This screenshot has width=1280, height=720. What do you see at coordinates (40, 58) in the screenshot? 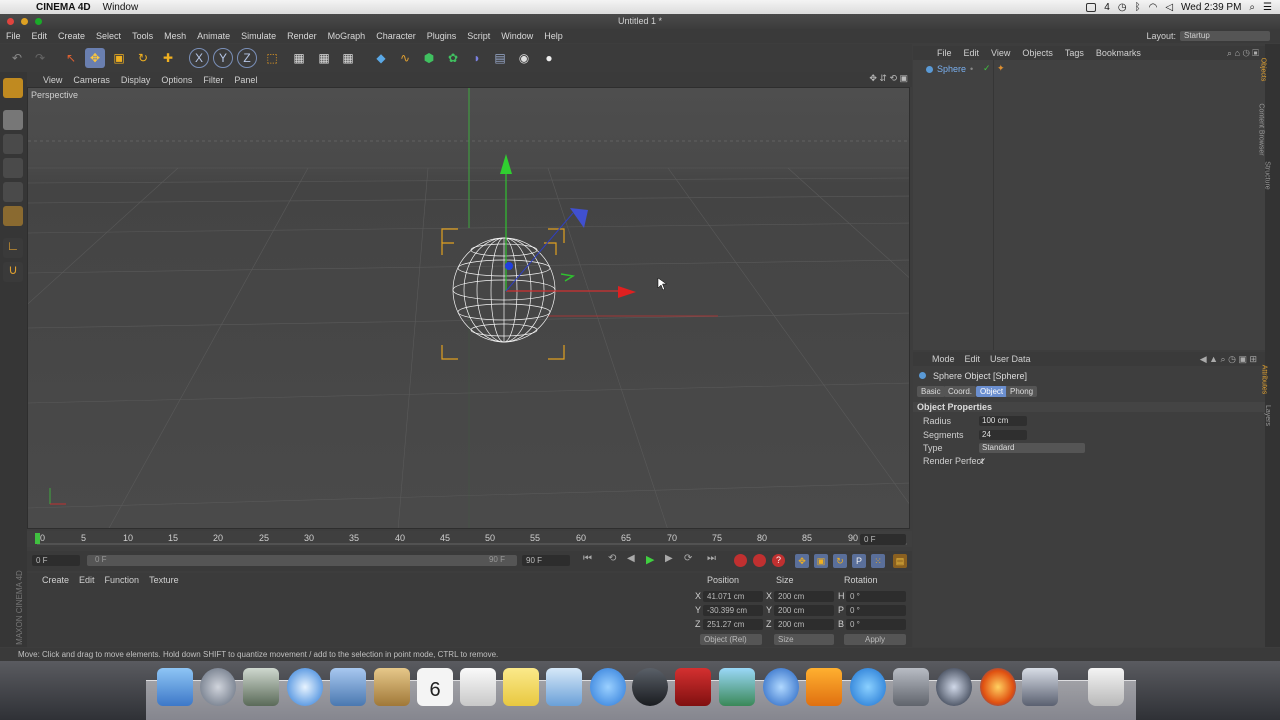
I see `redo-icon: ↷` at bounding box center [40, 58].